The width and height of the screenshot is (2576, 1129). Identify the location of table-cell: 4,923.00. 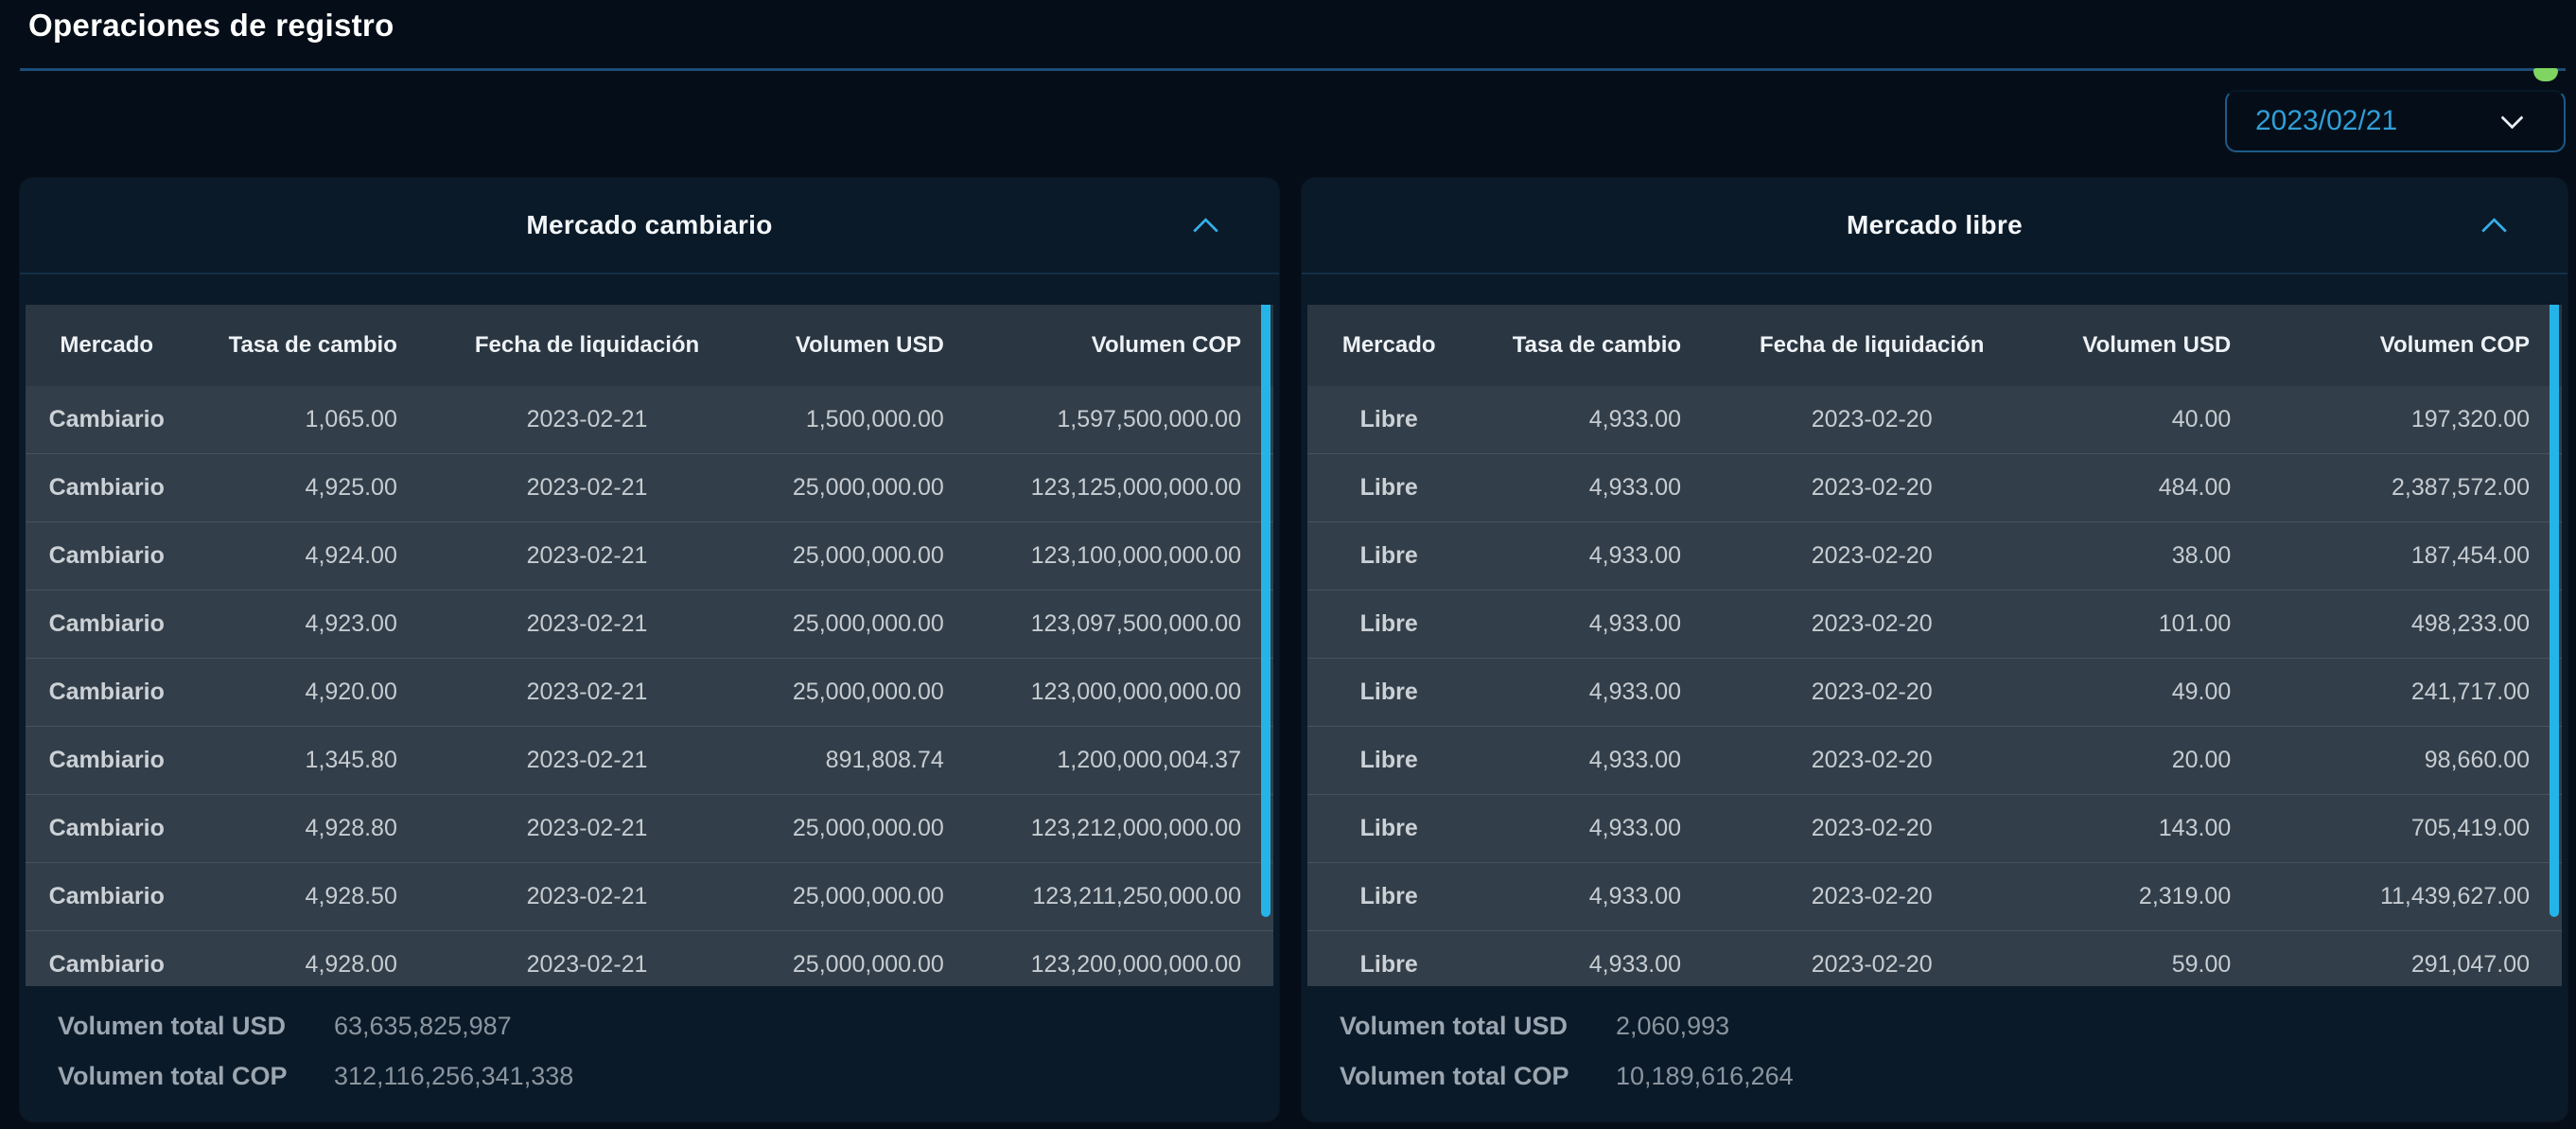
(300, 624).